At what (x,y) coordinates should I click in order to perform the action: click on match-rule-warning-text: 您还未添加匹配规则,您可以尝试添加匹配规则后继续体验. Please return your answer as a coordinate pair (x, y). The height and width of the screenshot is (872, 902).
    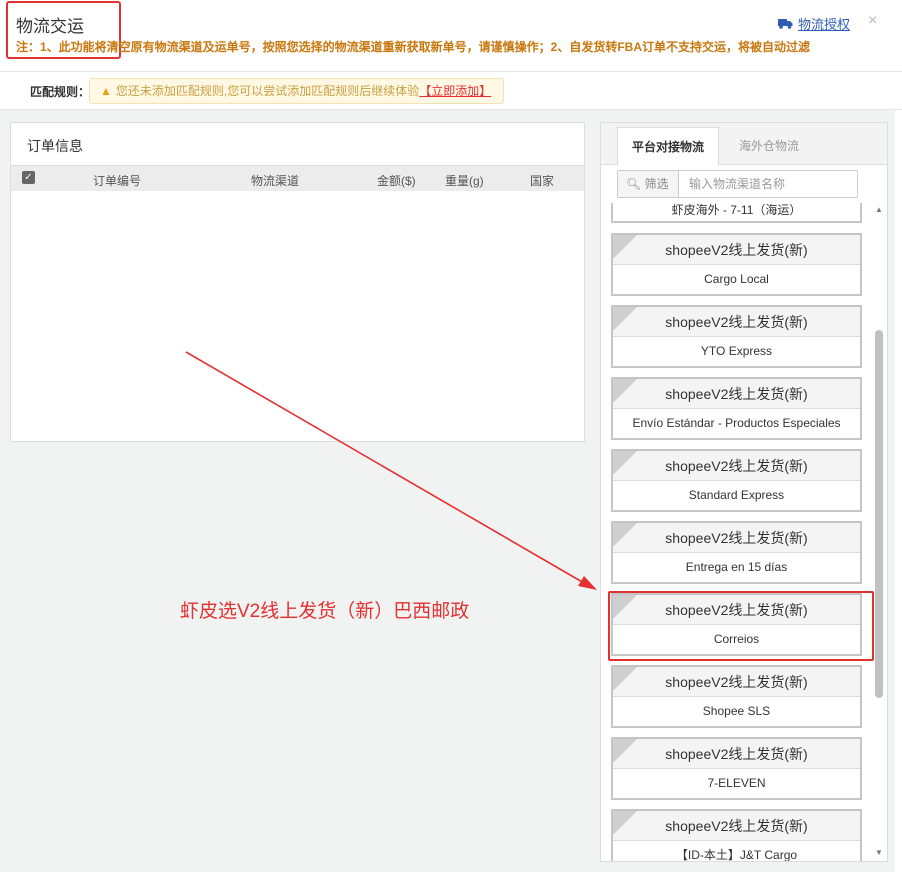
    Looking at the image, I should click on (267, 91).